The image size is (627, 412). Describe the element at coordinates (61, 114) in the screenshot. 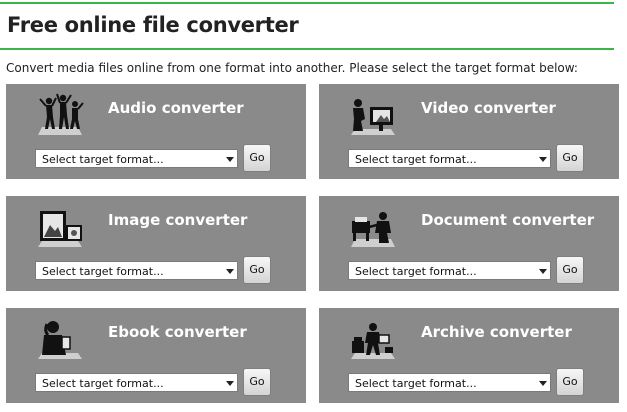

I see `dancing-people-icon` at that location.